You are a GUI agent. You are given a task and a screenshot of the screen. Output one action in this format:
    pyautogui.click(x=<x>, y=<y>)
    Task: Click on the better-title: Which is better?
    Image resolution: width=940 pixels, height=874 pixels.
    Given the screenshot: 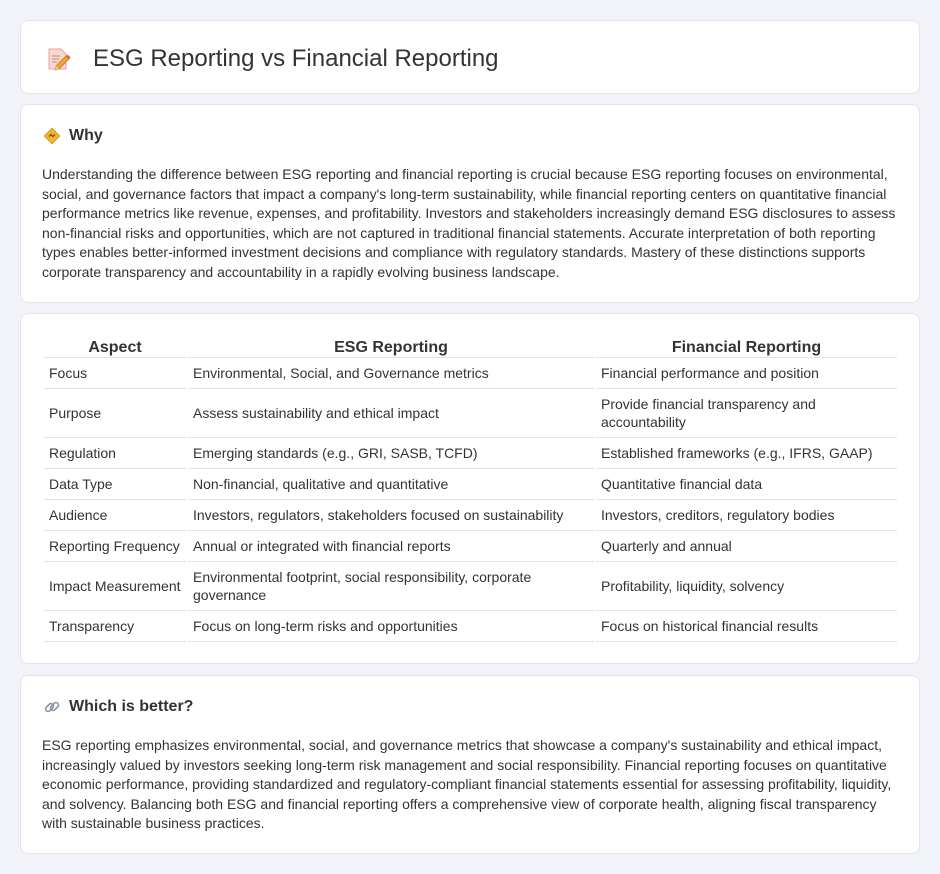 What is the action you would take?
    pyautogui.click(x=131, y=706)
    